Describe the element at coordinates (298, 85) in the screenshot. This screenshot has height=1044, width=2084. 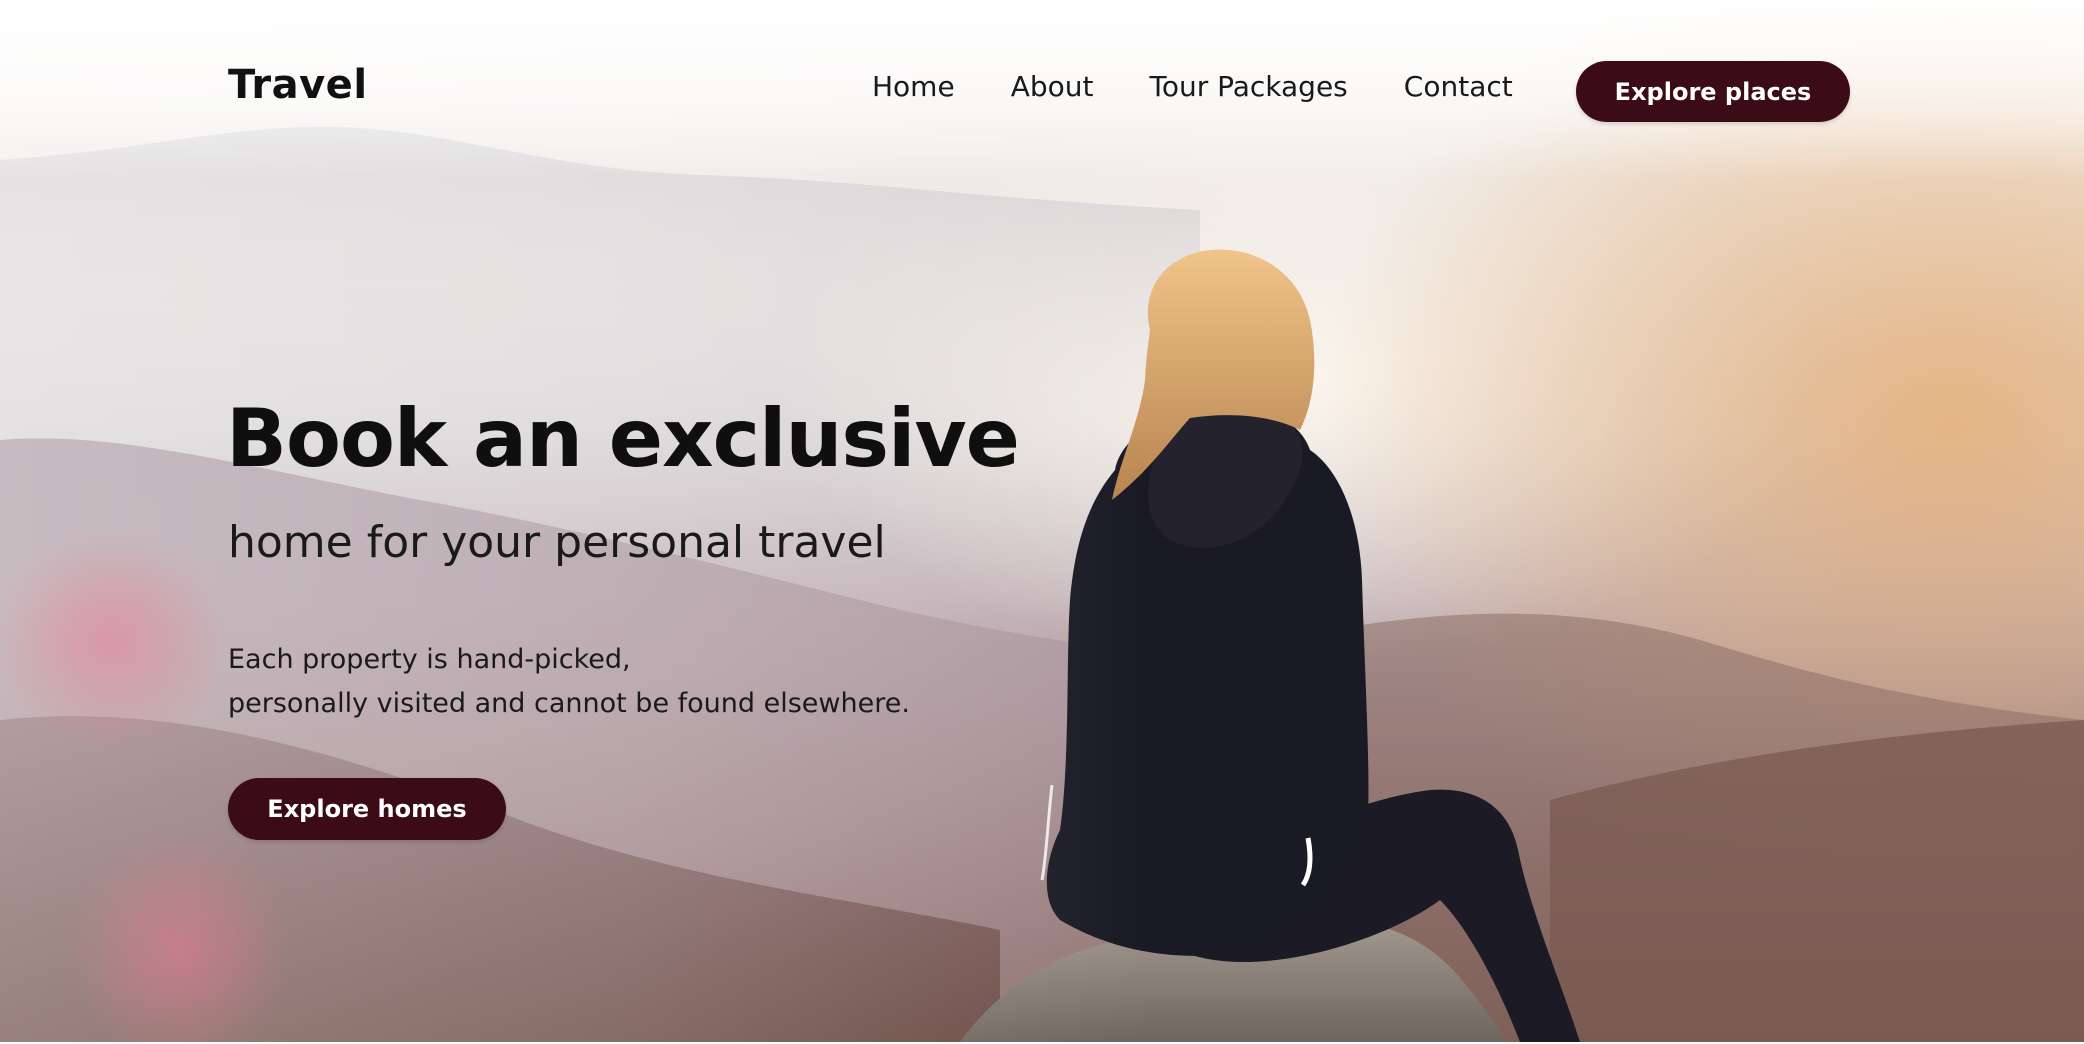
I see `brand-logo: Travel` at that location.